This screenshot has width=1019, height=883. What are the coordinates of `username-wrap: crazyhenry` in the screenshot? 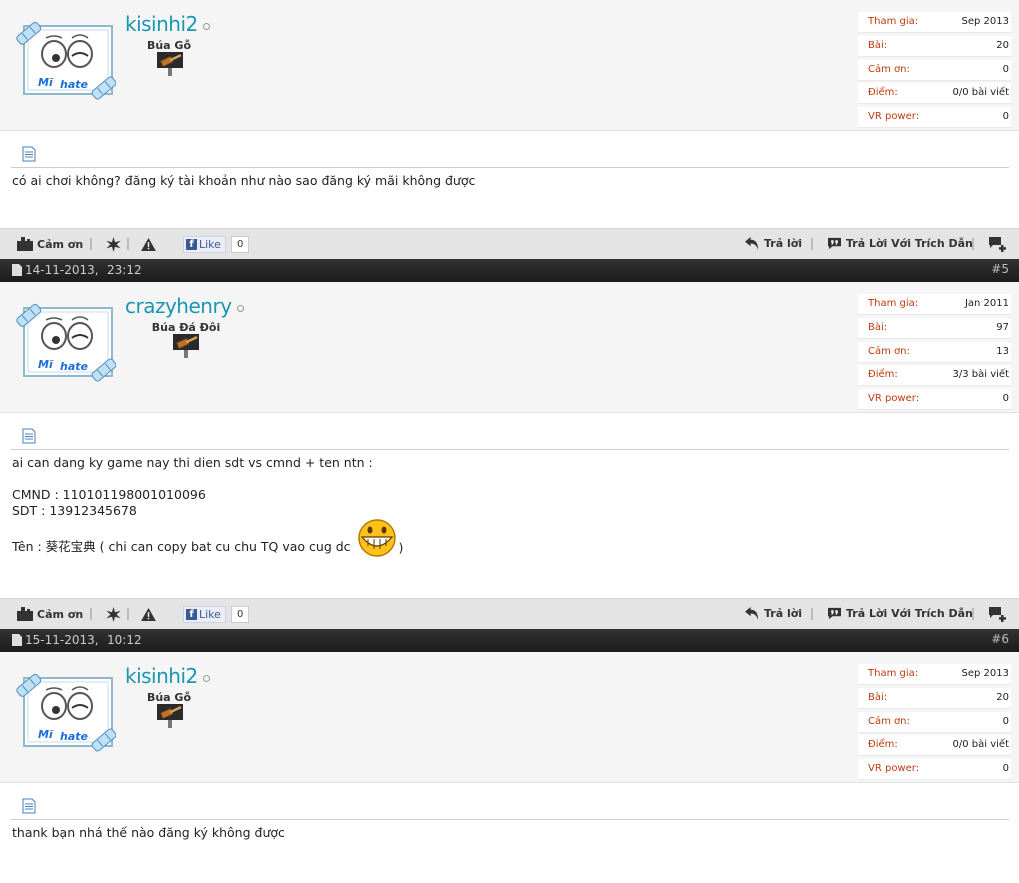 It's located at (184, 306).